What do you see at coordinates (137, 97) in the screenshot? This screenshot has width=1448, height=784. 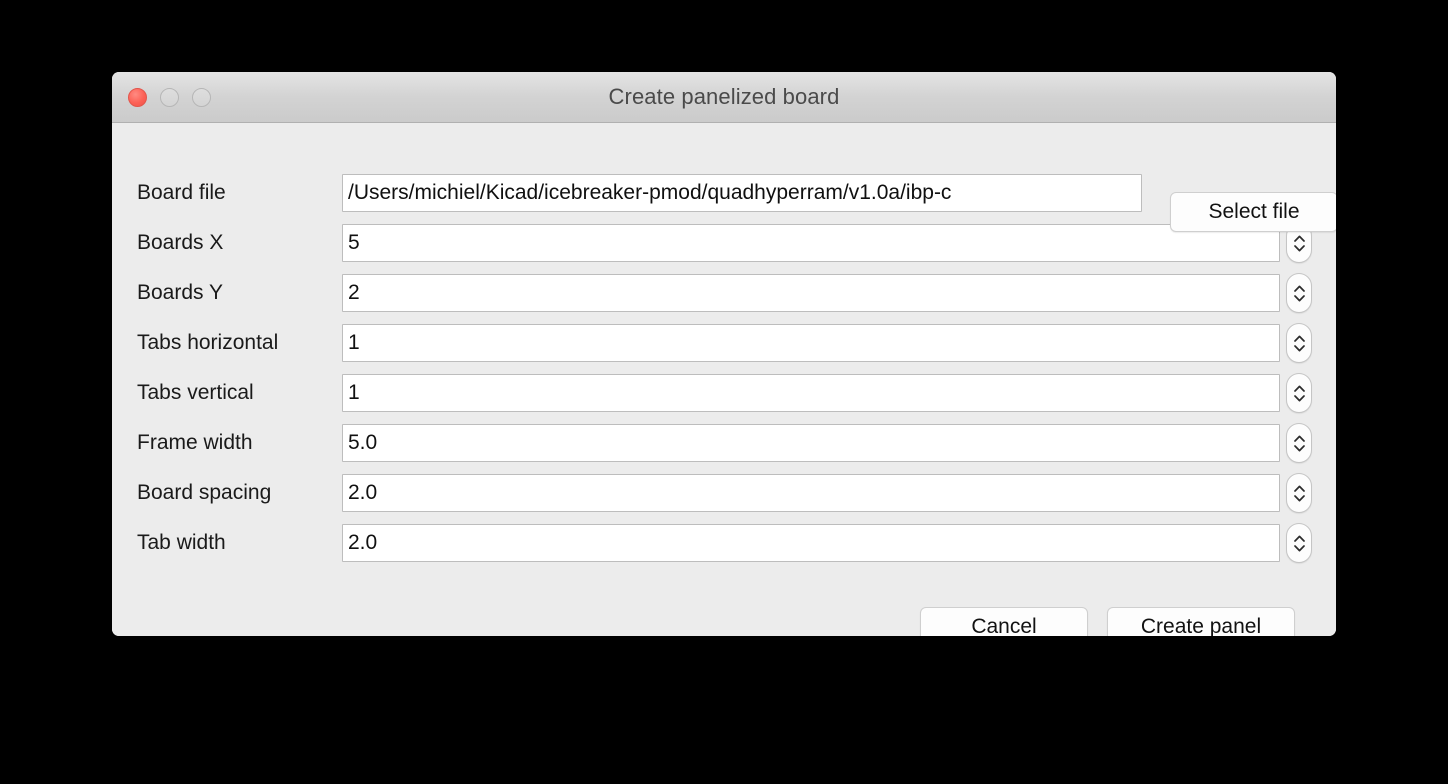 I see `close-button` at bounding box center [137, 97].